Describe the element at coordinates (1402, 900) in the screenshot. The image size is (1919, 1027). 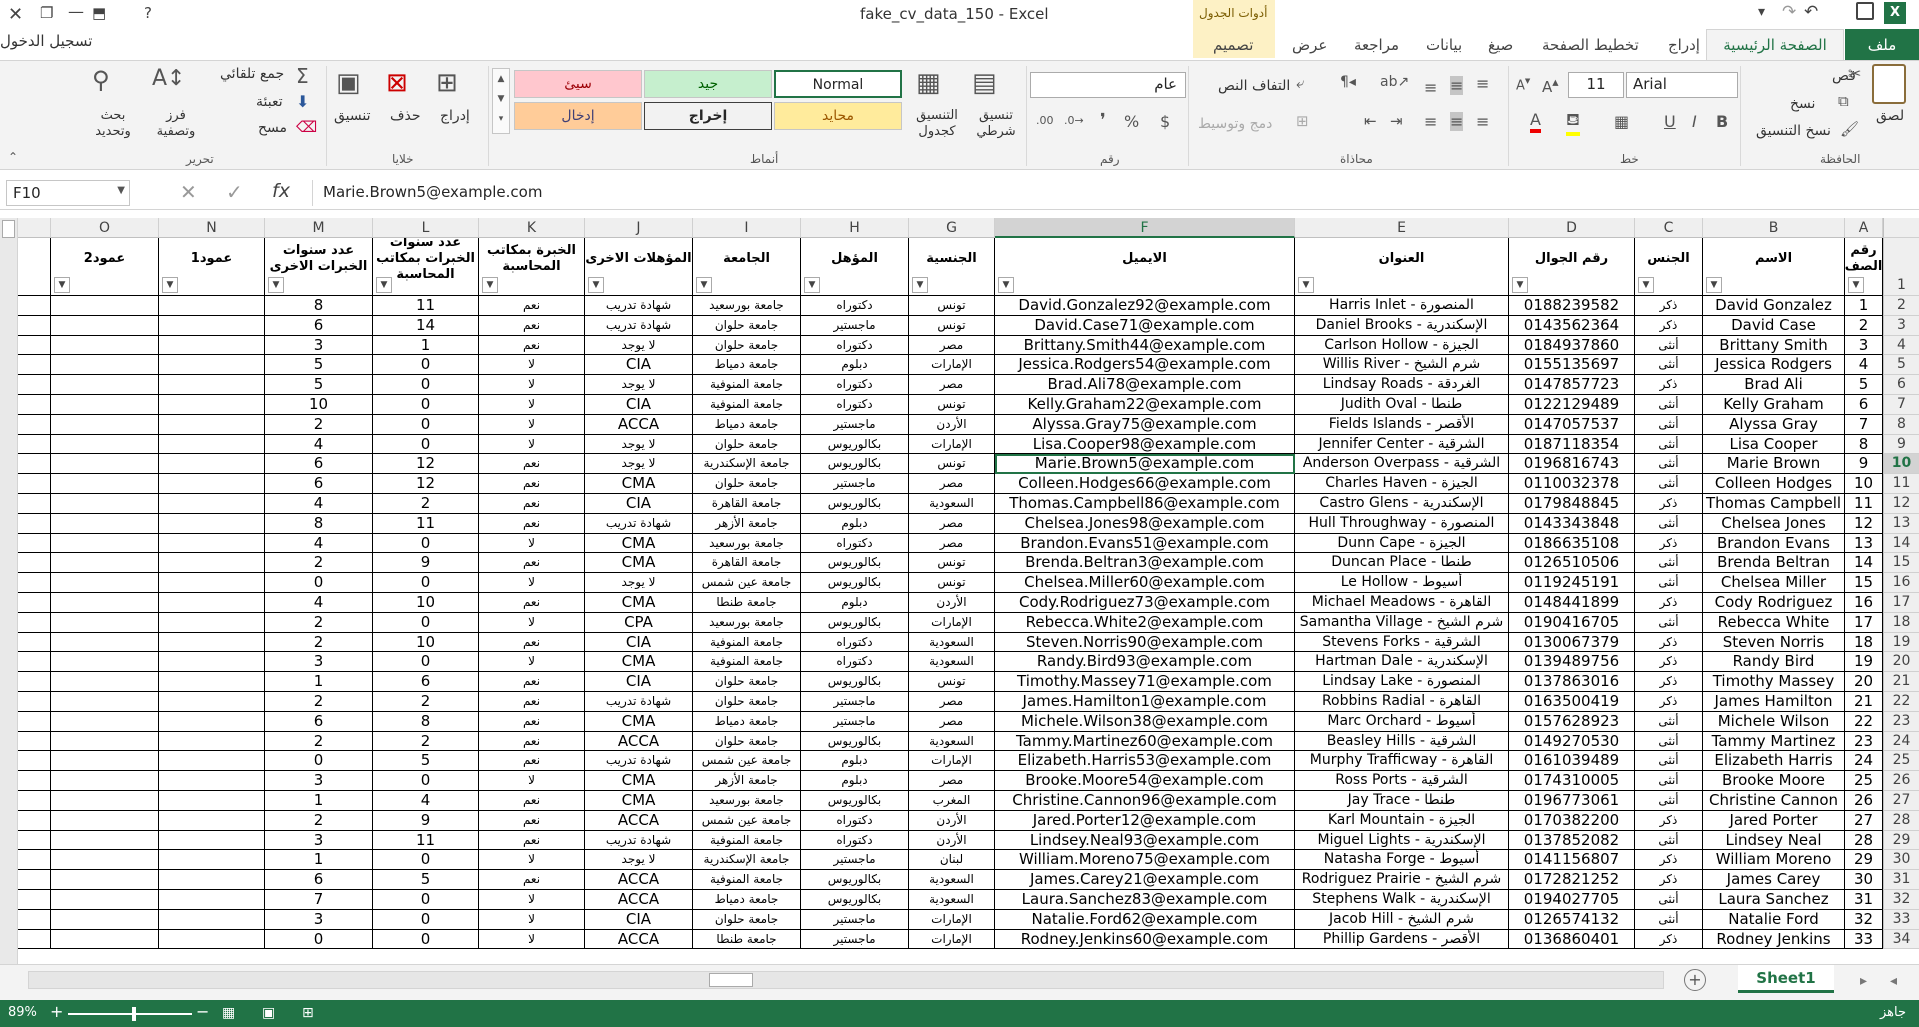
I see `cell-e: Stephens Walk - الإسكندرية` at that location.